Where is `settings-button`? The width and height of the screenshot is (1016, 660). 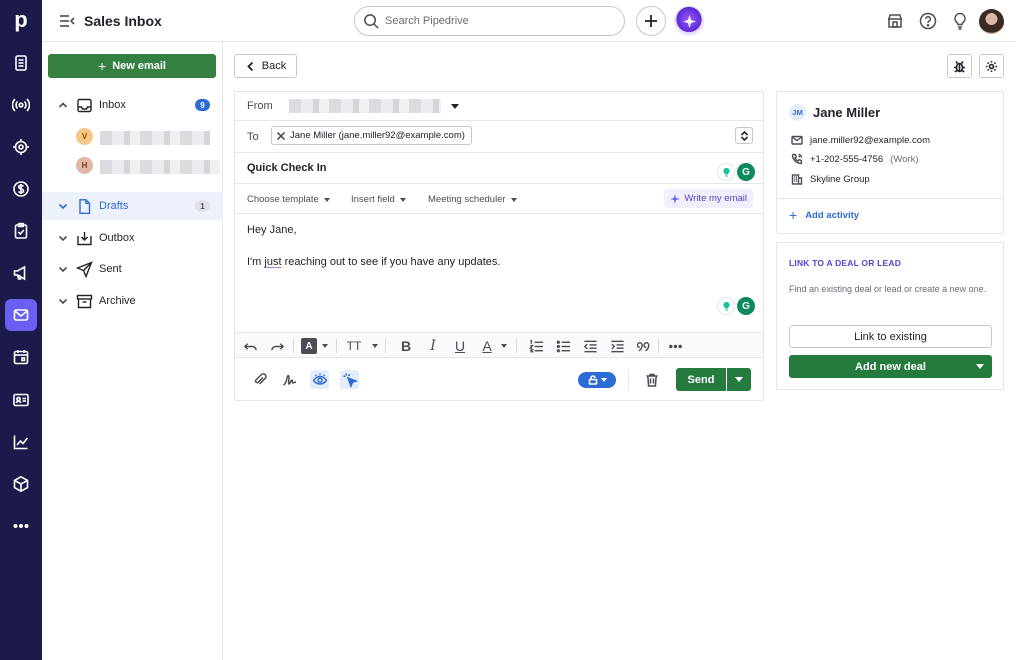
settings-button is located at coordinates (991, 66).